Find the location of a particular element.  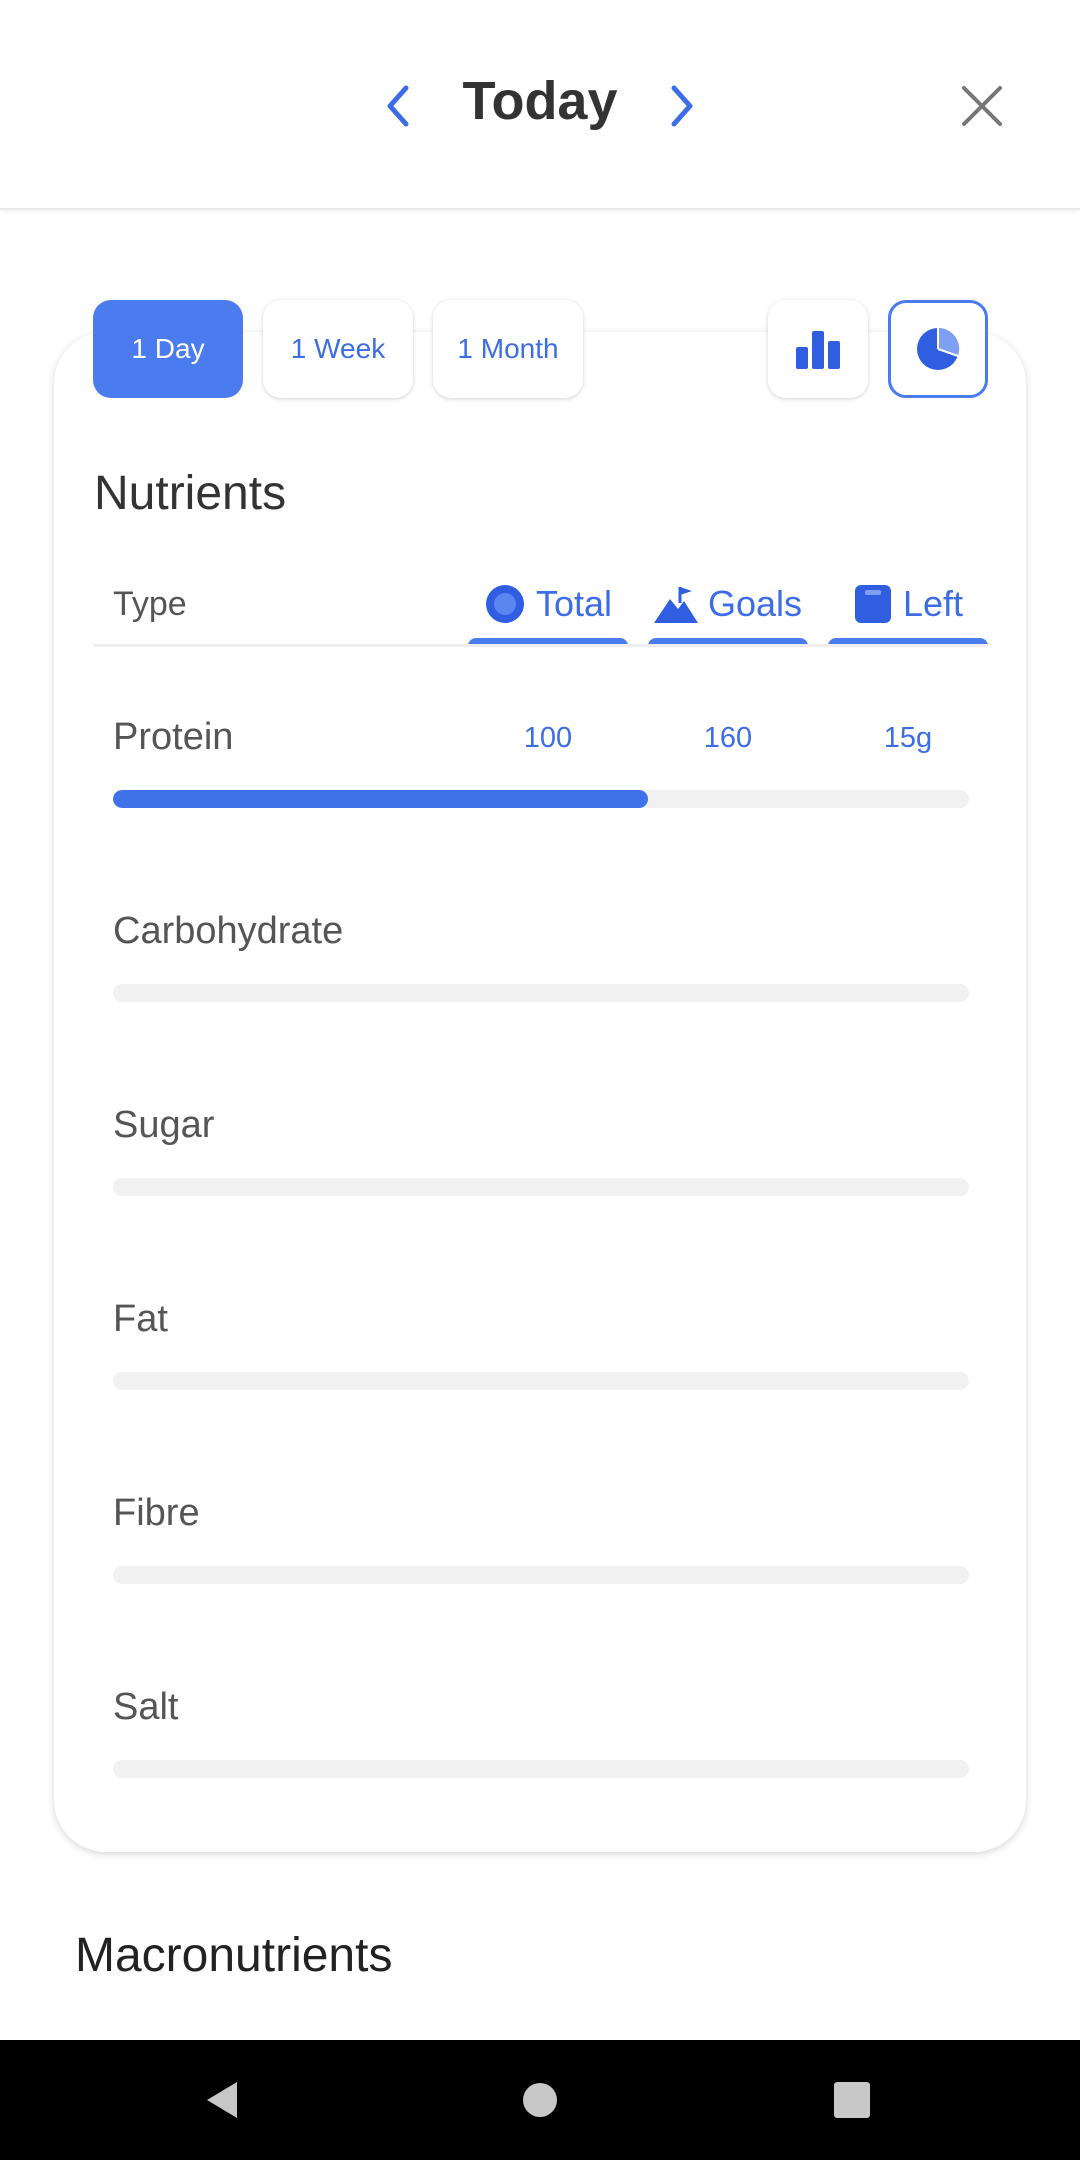

left-column-label: Left is located at coordinates (933, 603).